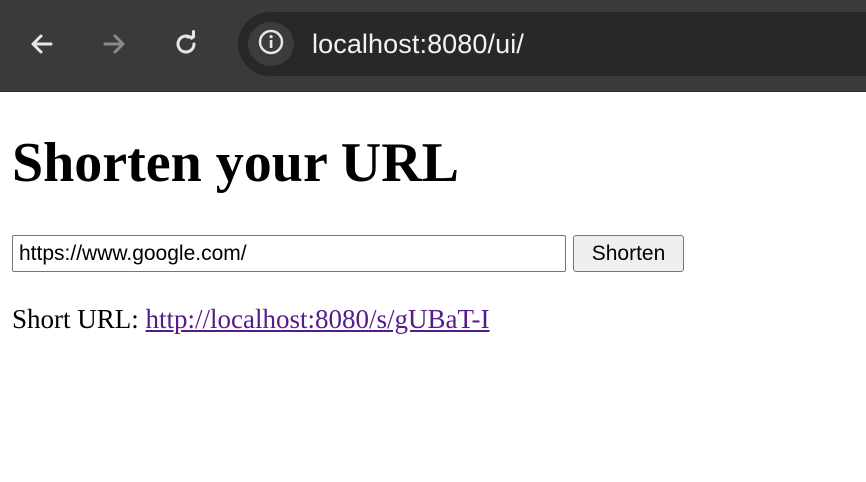 The width and height of the screenshot is (866, 482). What do you see at coordinates (628, 253) in the screenshot?
I see `shorten-button: Shorten` at bounding box center [628, 253].